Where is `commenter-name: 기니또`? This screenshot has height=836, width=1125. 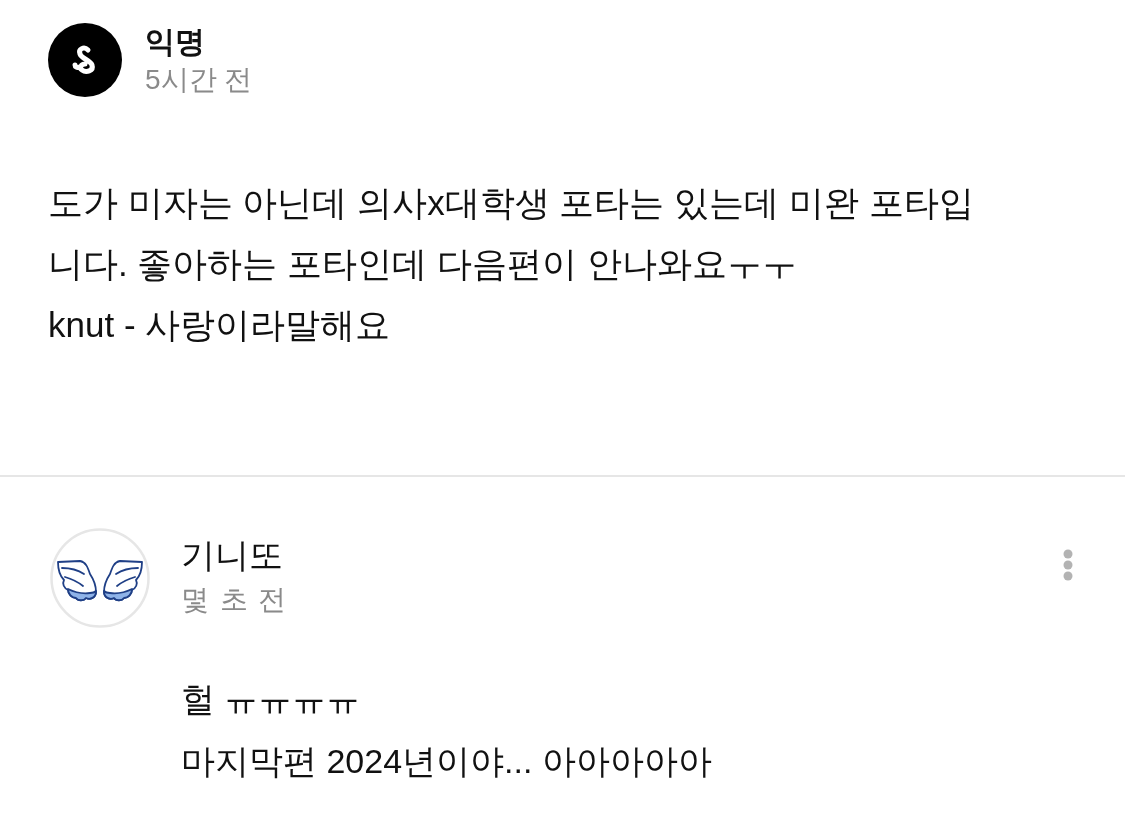 commenter-name: 기니또 is located at coordinates (232, 555).